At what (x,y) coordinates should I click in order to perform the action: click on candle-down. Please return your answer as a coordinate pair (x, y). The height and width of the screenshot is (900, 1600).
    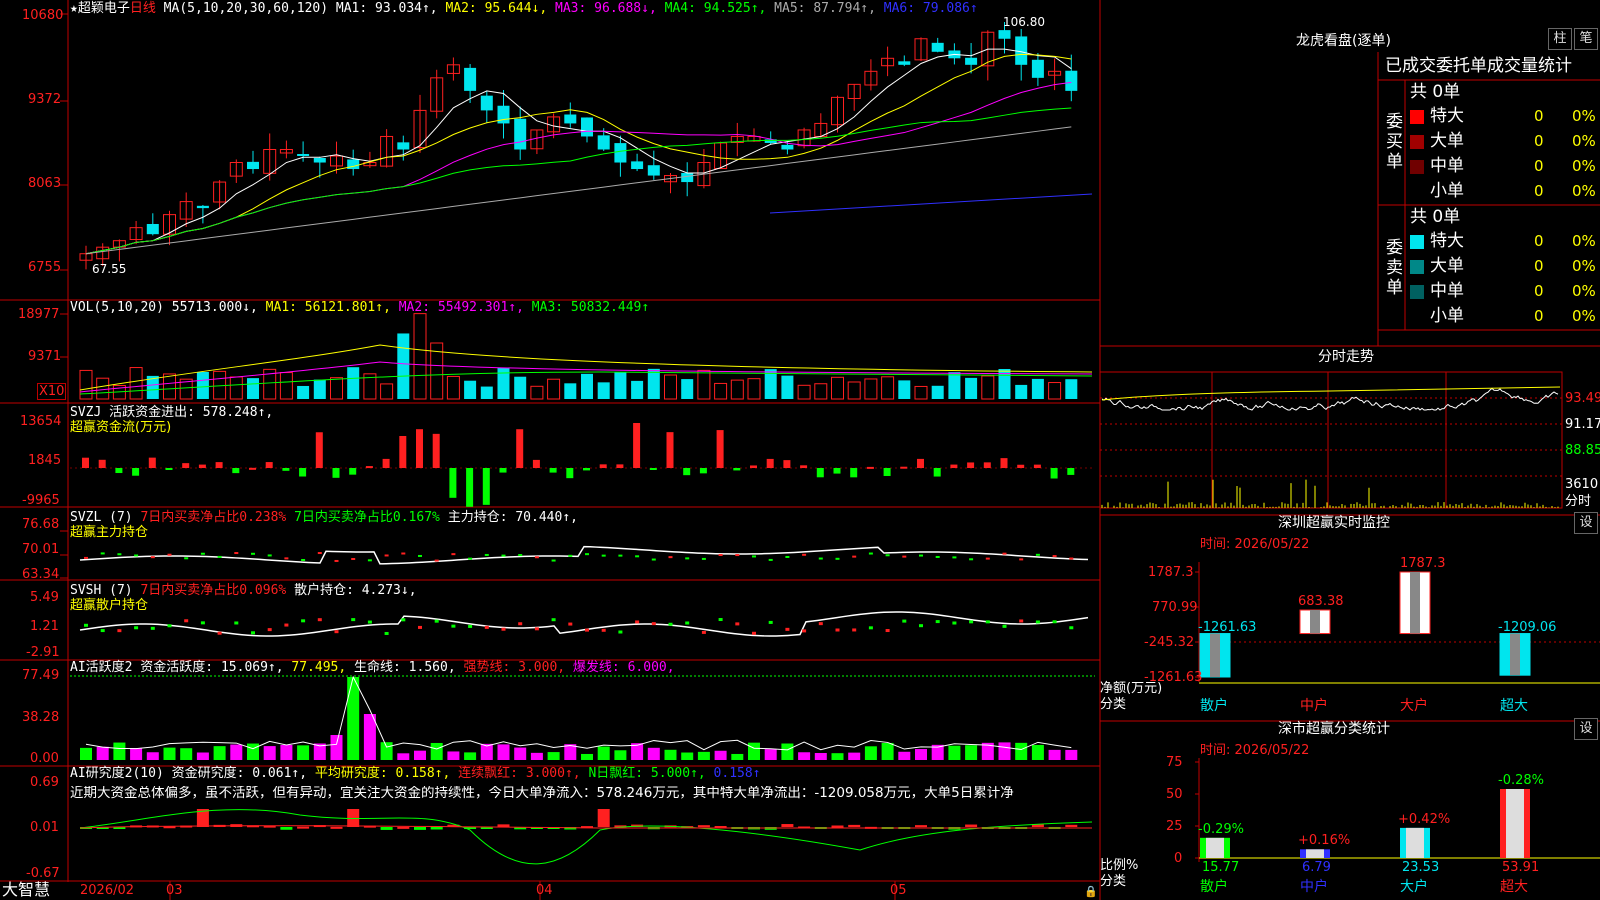
    Looking at the image, I should click on (937, 47).